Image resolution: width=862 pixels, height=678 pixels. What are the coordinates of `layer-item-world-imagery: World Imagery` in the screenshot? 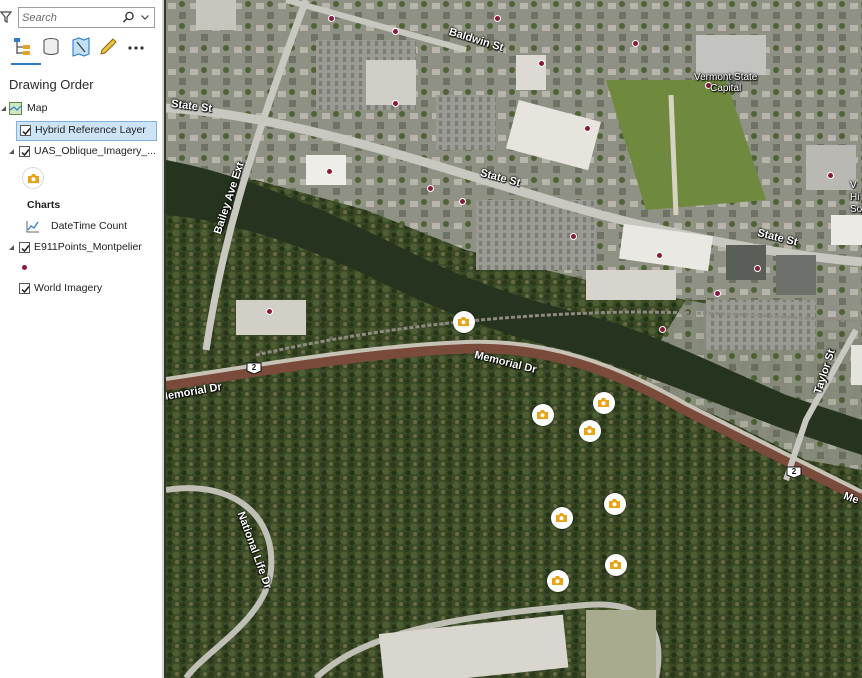 It's located at (80, 289).